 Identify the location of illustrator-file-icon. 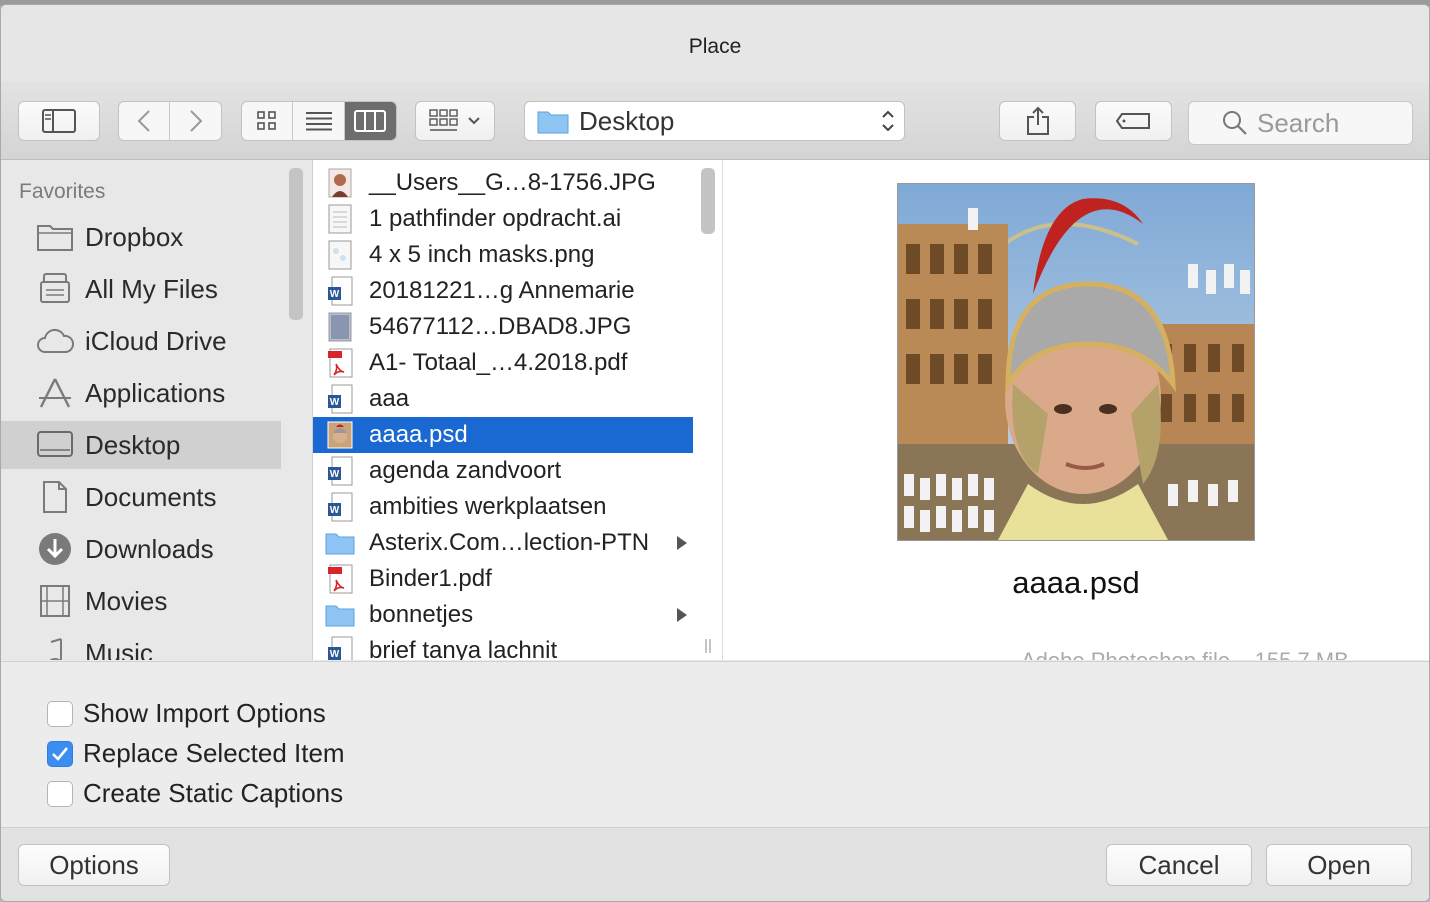
(340, 219).